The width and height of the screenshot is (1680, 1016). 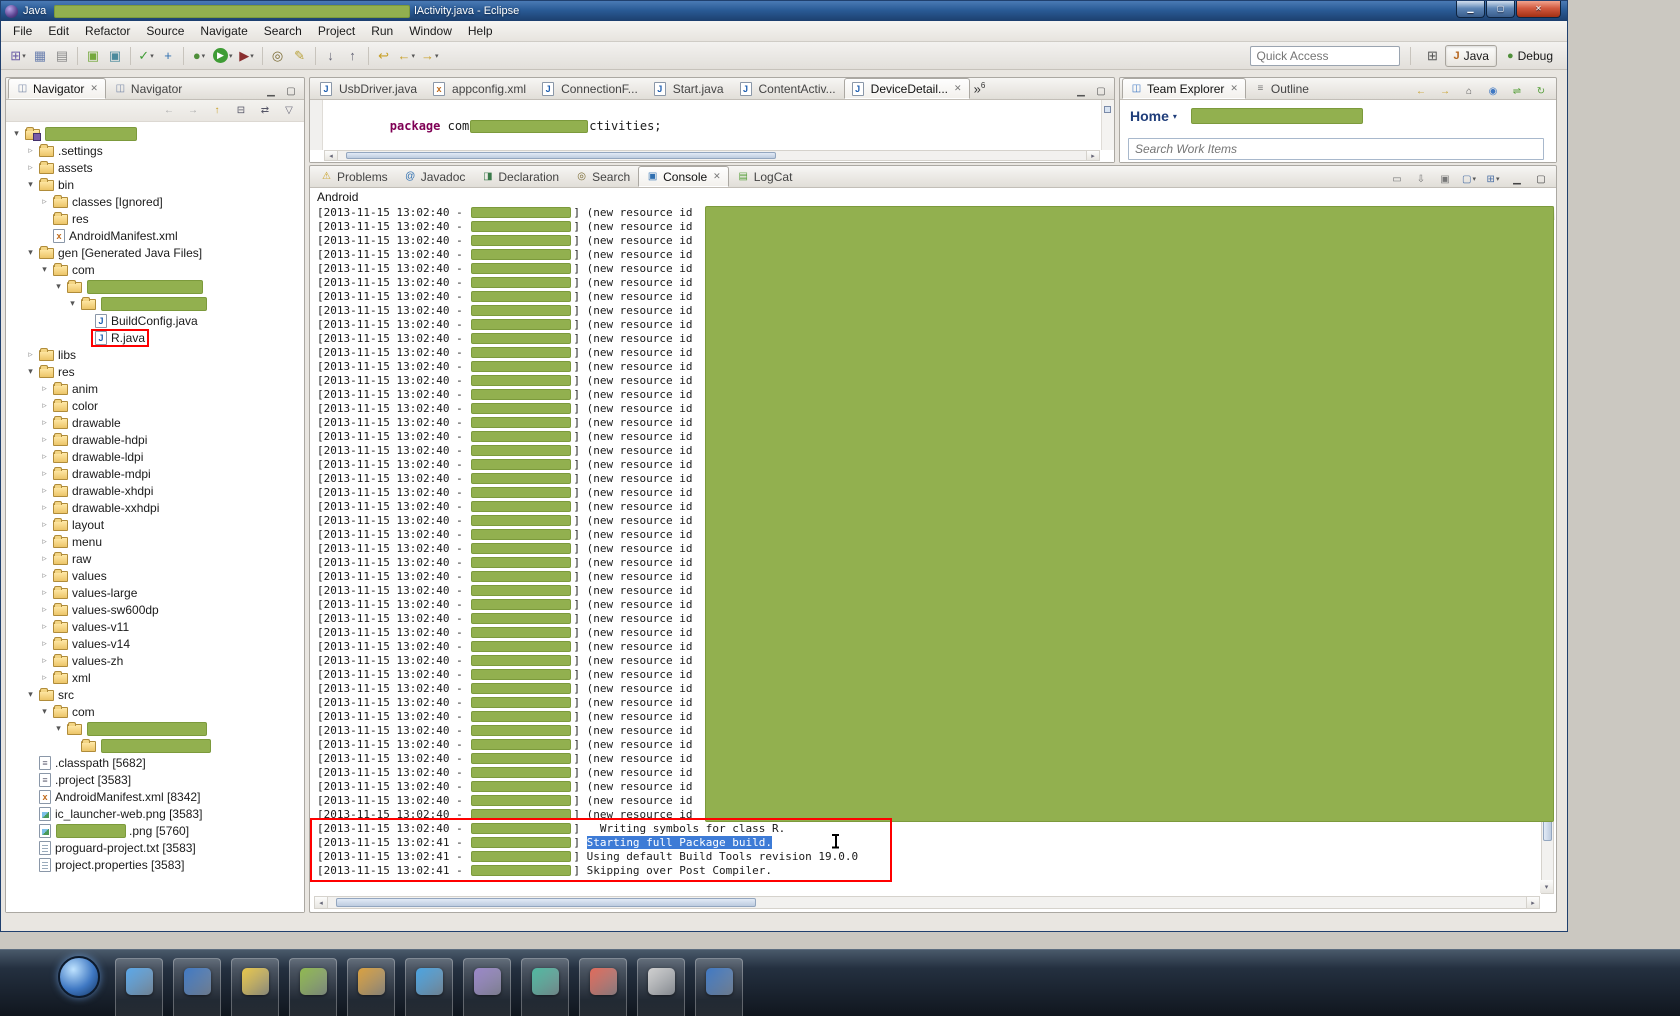 I want to click on forward-icon: →, so click(x=1445, y=91).